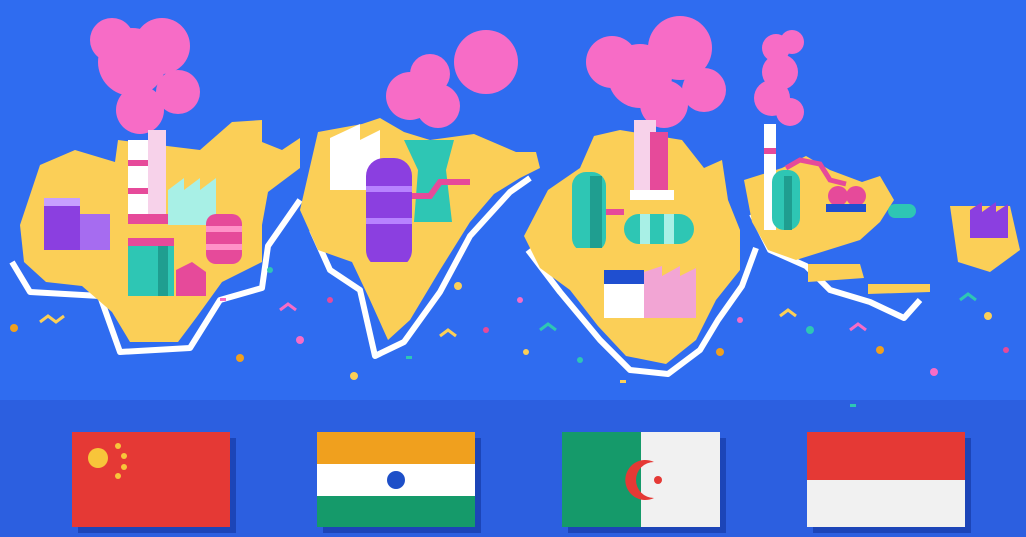  What do you see at coordinates (148, 177) in the screenshot?
I see `chimney-stack` at bounding box center [148, 177].